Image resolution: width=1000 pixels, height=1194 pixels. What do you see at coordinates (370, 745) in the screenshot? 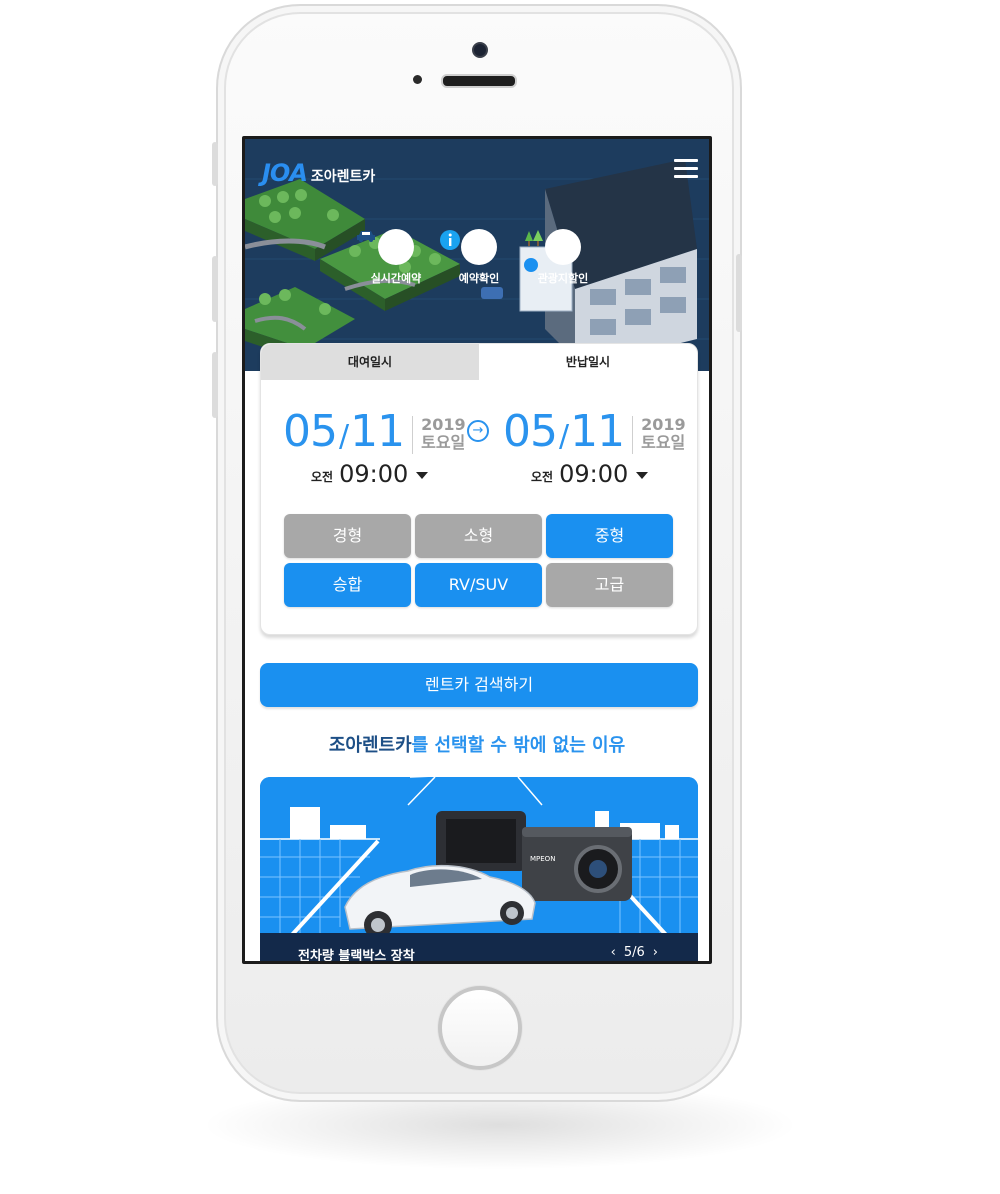
I see `reason-brand: 조아렌트카` at bounding box center [370, 745].